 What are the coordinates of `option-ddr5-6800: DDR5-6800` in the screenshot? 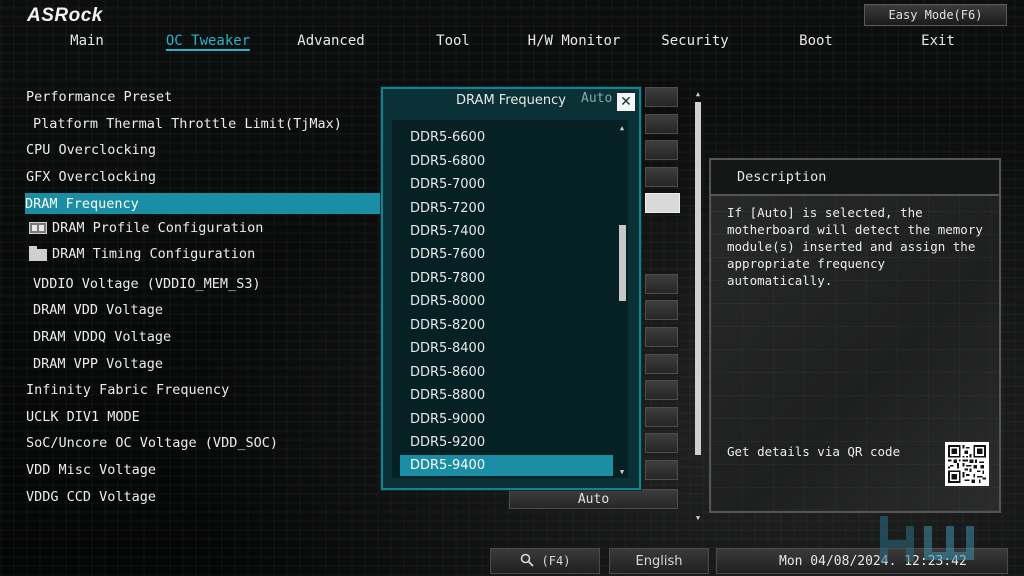 It's located at (506, 161).